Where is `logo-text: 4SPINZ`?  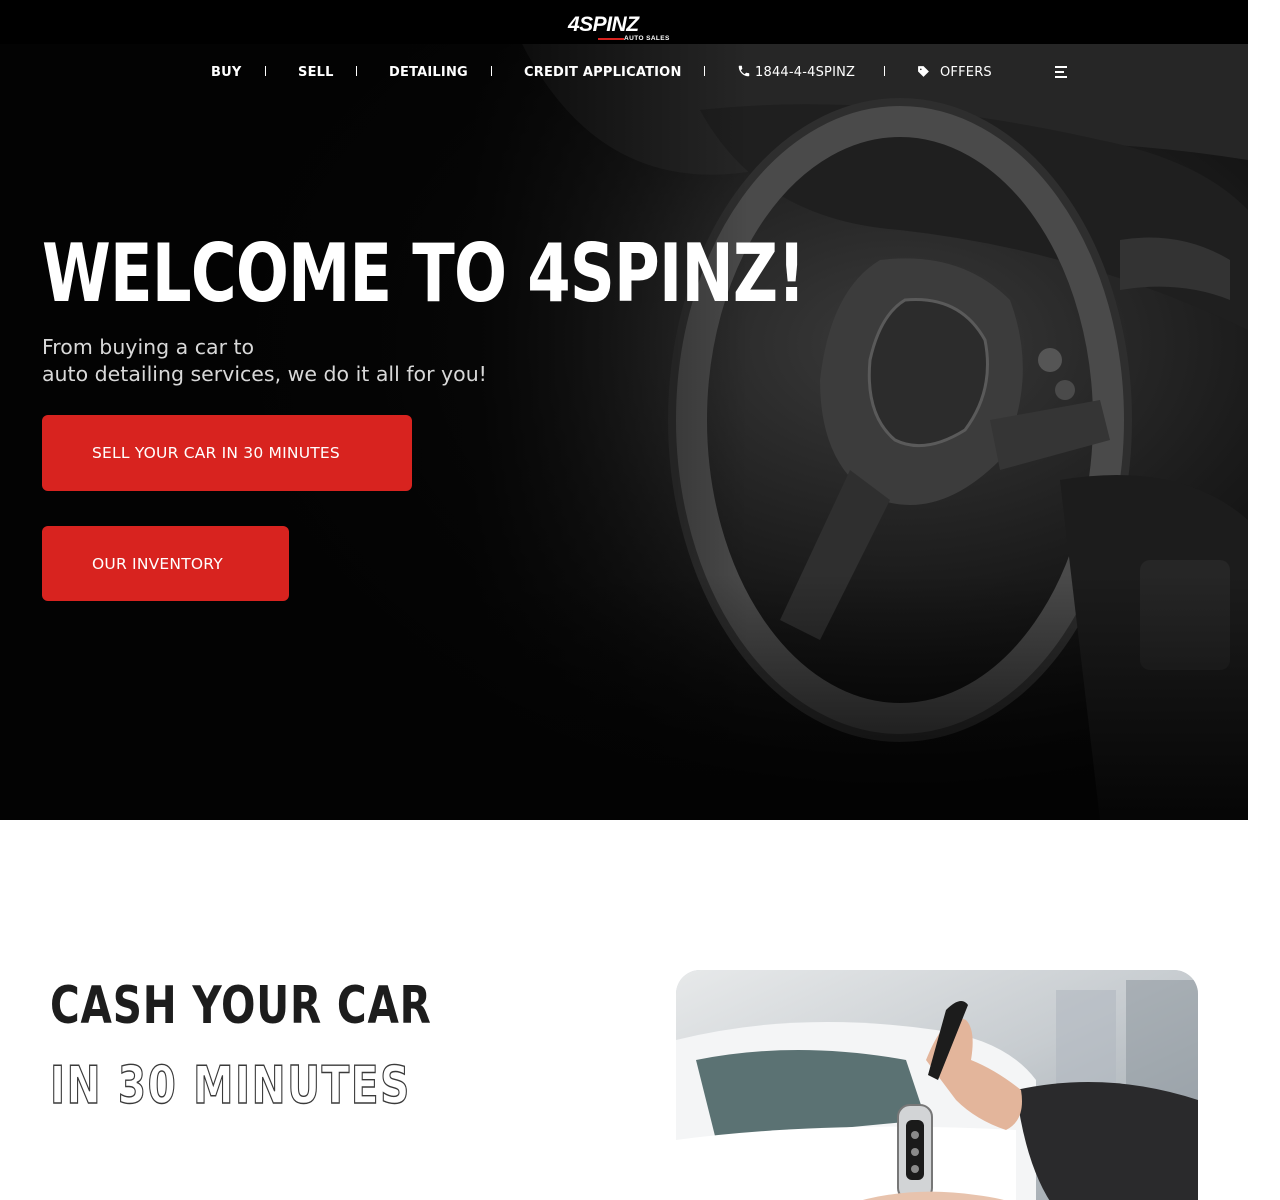
logo-text: 4SPINZ is located at coordinates (603, 24).